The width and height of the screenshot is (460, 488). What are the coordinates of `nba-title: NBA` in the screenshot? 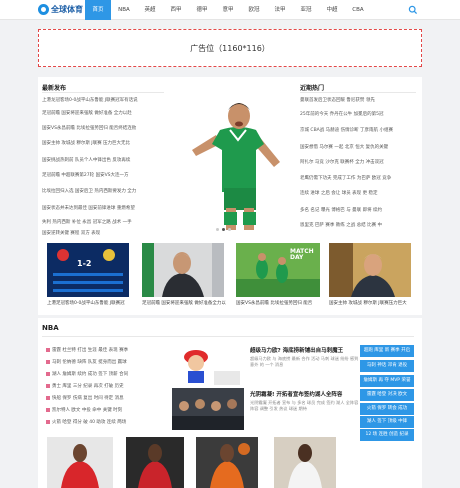 It's located at (50, 328).